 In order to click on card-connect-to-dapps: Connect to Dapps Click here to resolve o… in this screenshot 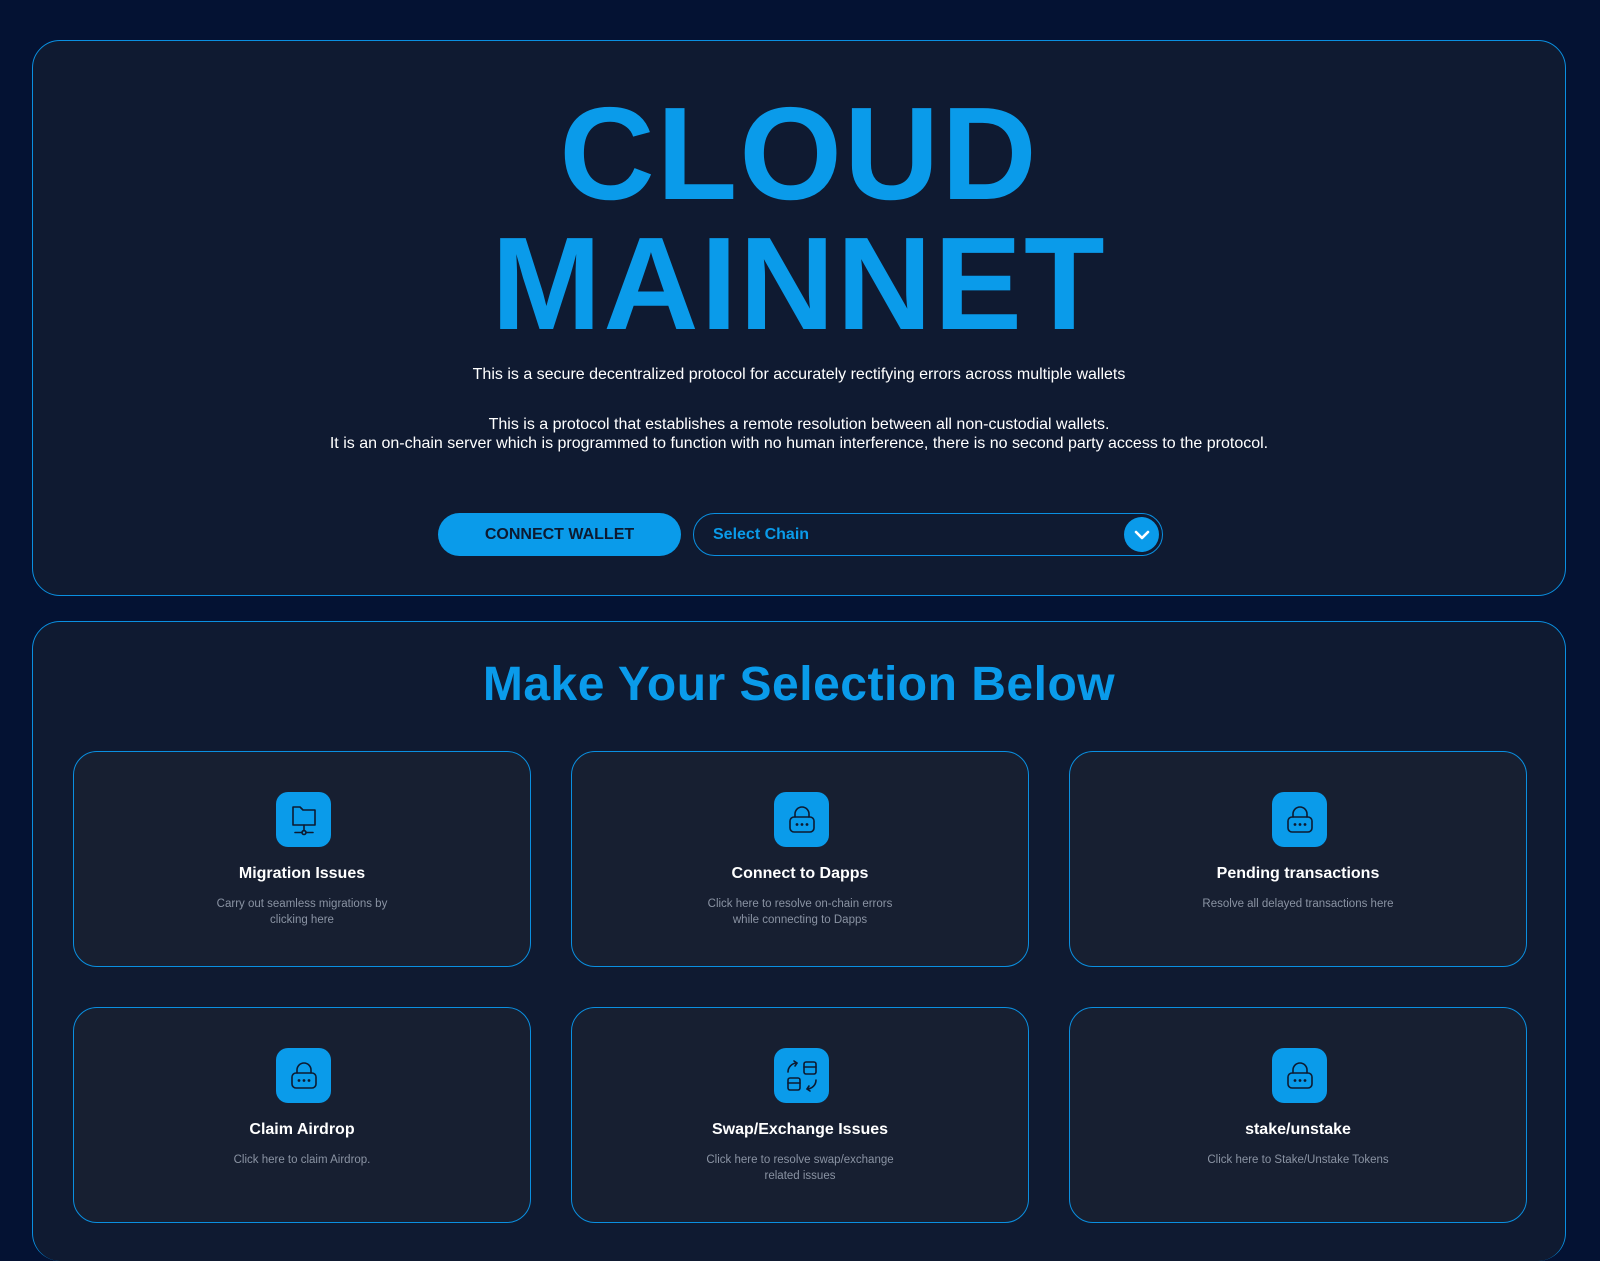, I will do `click(800, 859)`.